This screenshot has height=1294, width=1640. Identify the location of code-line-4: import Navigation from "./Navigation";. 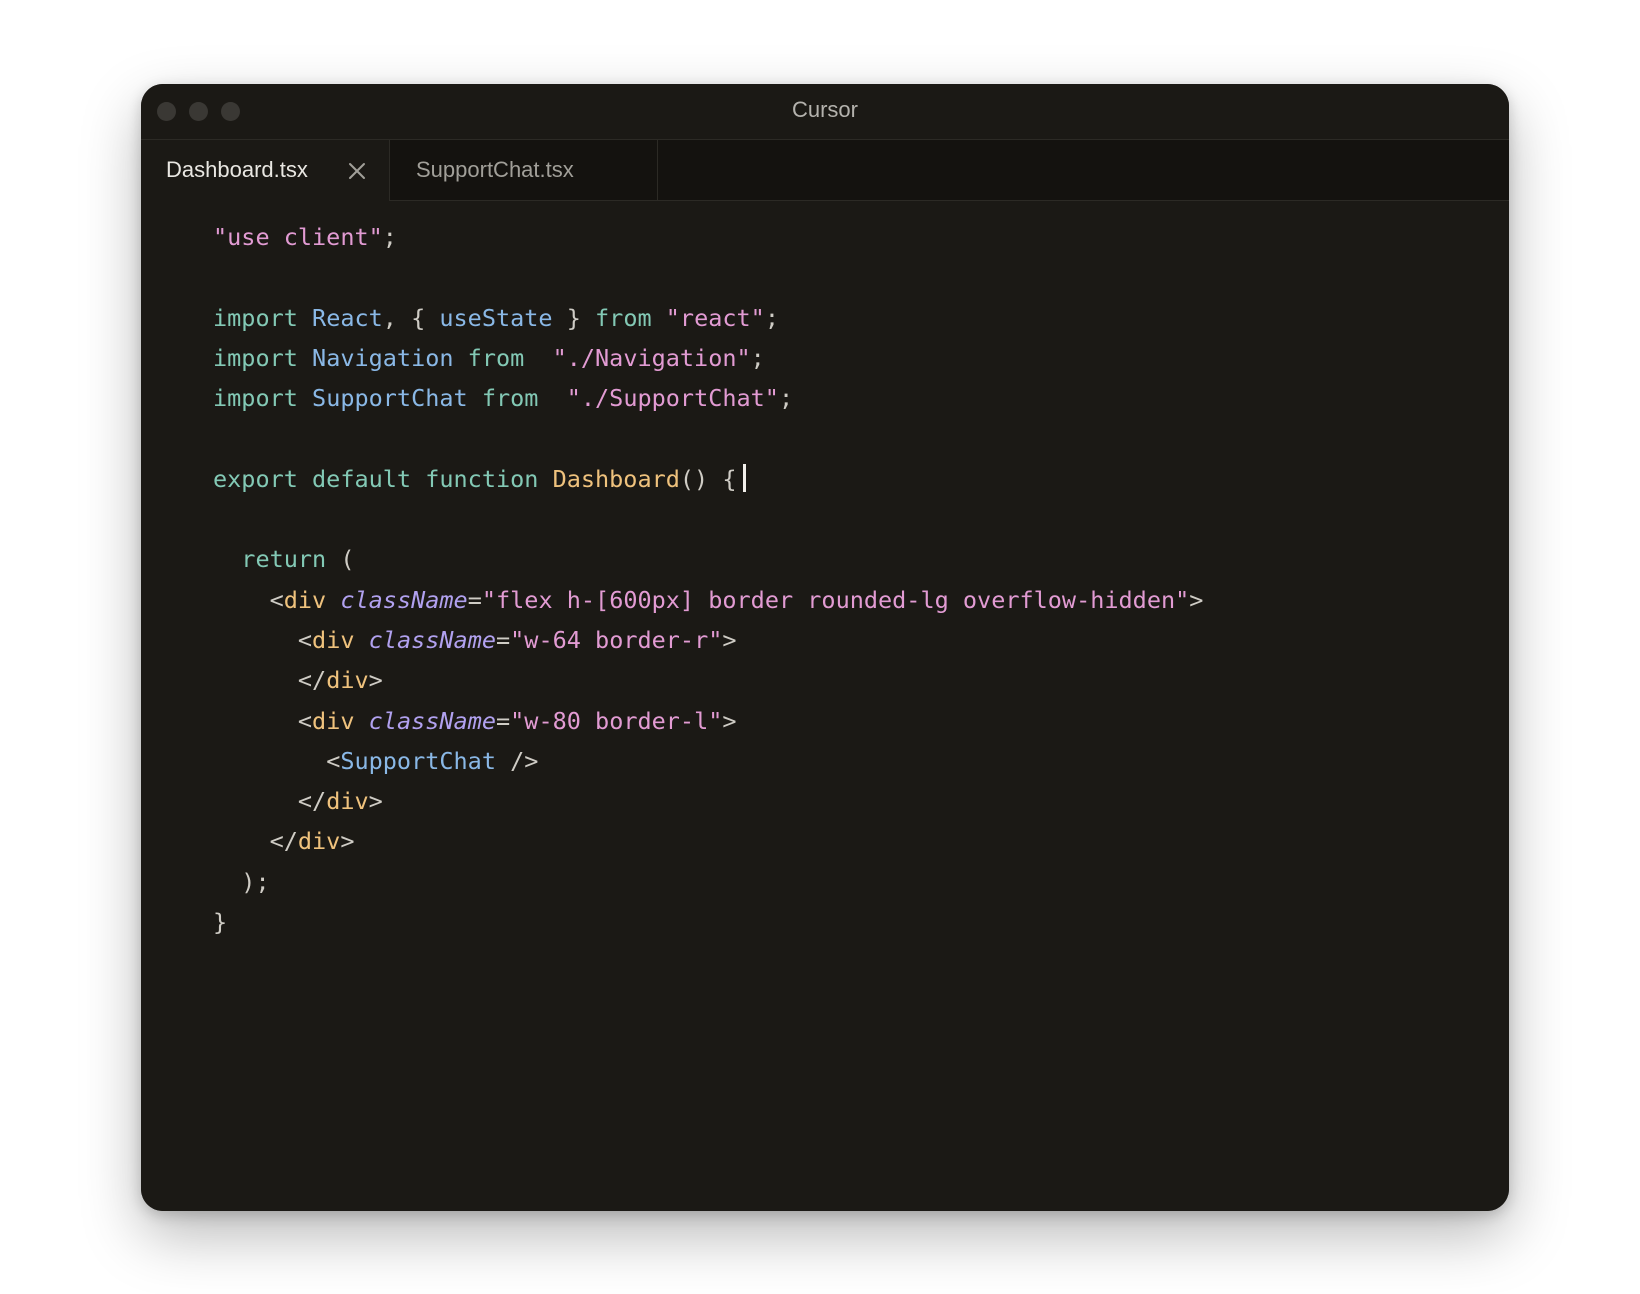
(708, 358).